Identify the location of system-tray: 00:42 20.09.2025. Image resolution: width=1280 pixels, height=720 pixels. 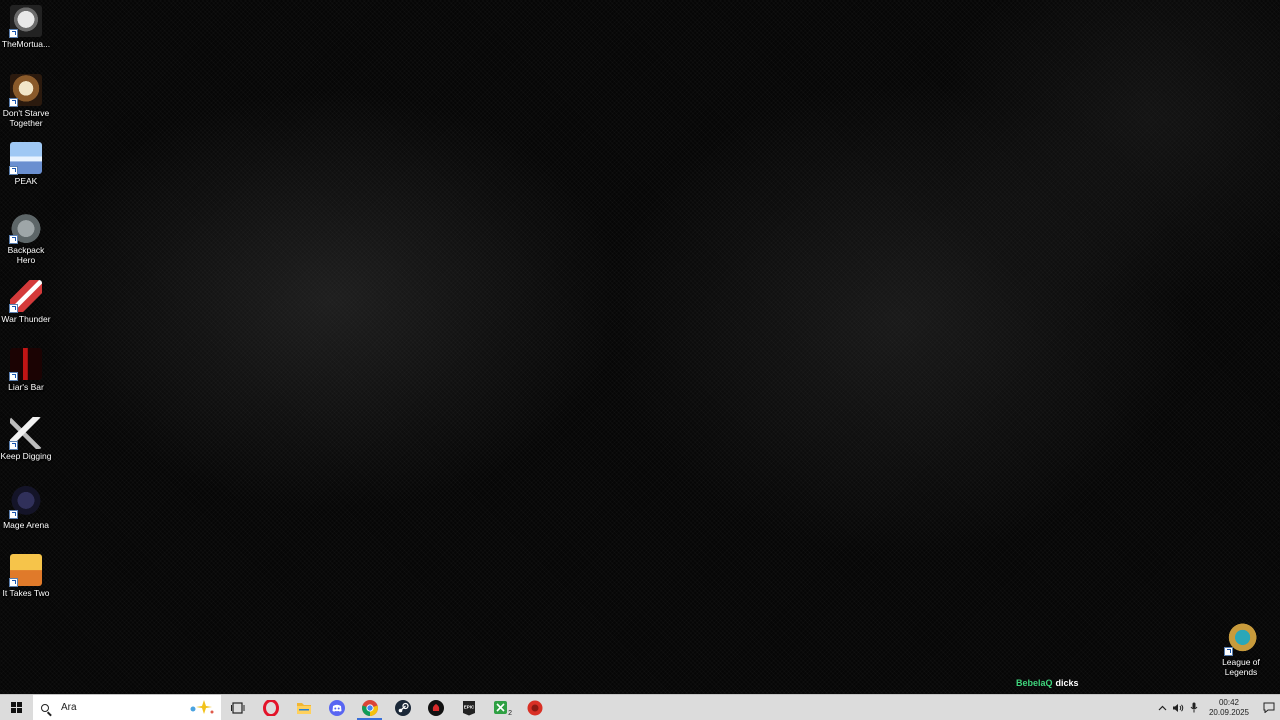
(1217, 707).